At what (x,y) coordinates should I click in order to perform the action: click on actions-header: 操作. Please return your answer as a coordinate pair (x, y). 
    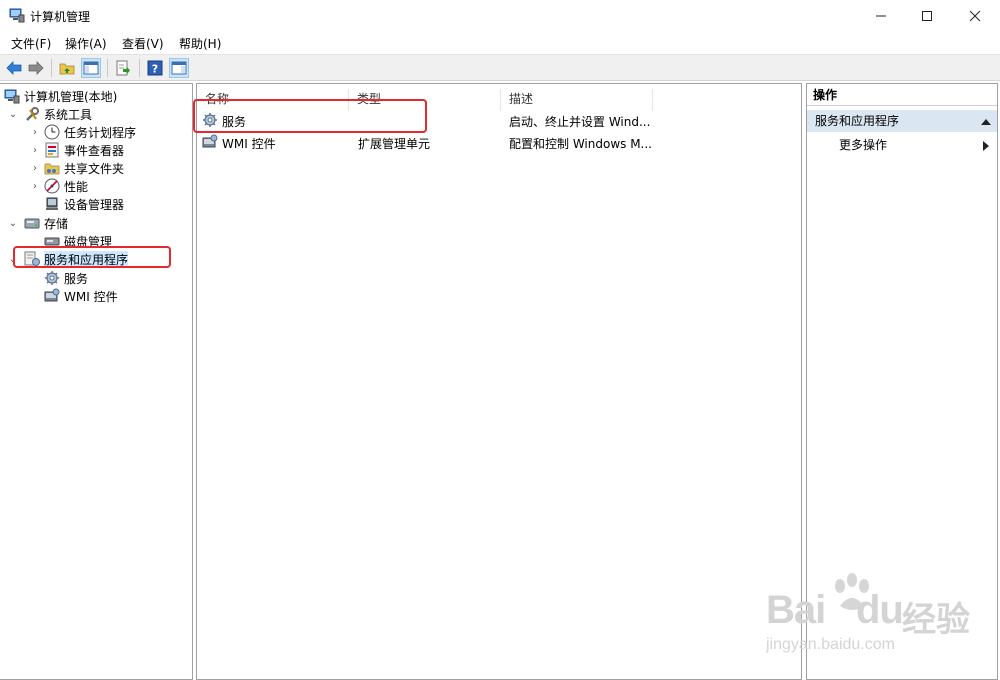
    Looking at the image, I should click on (902, 95).